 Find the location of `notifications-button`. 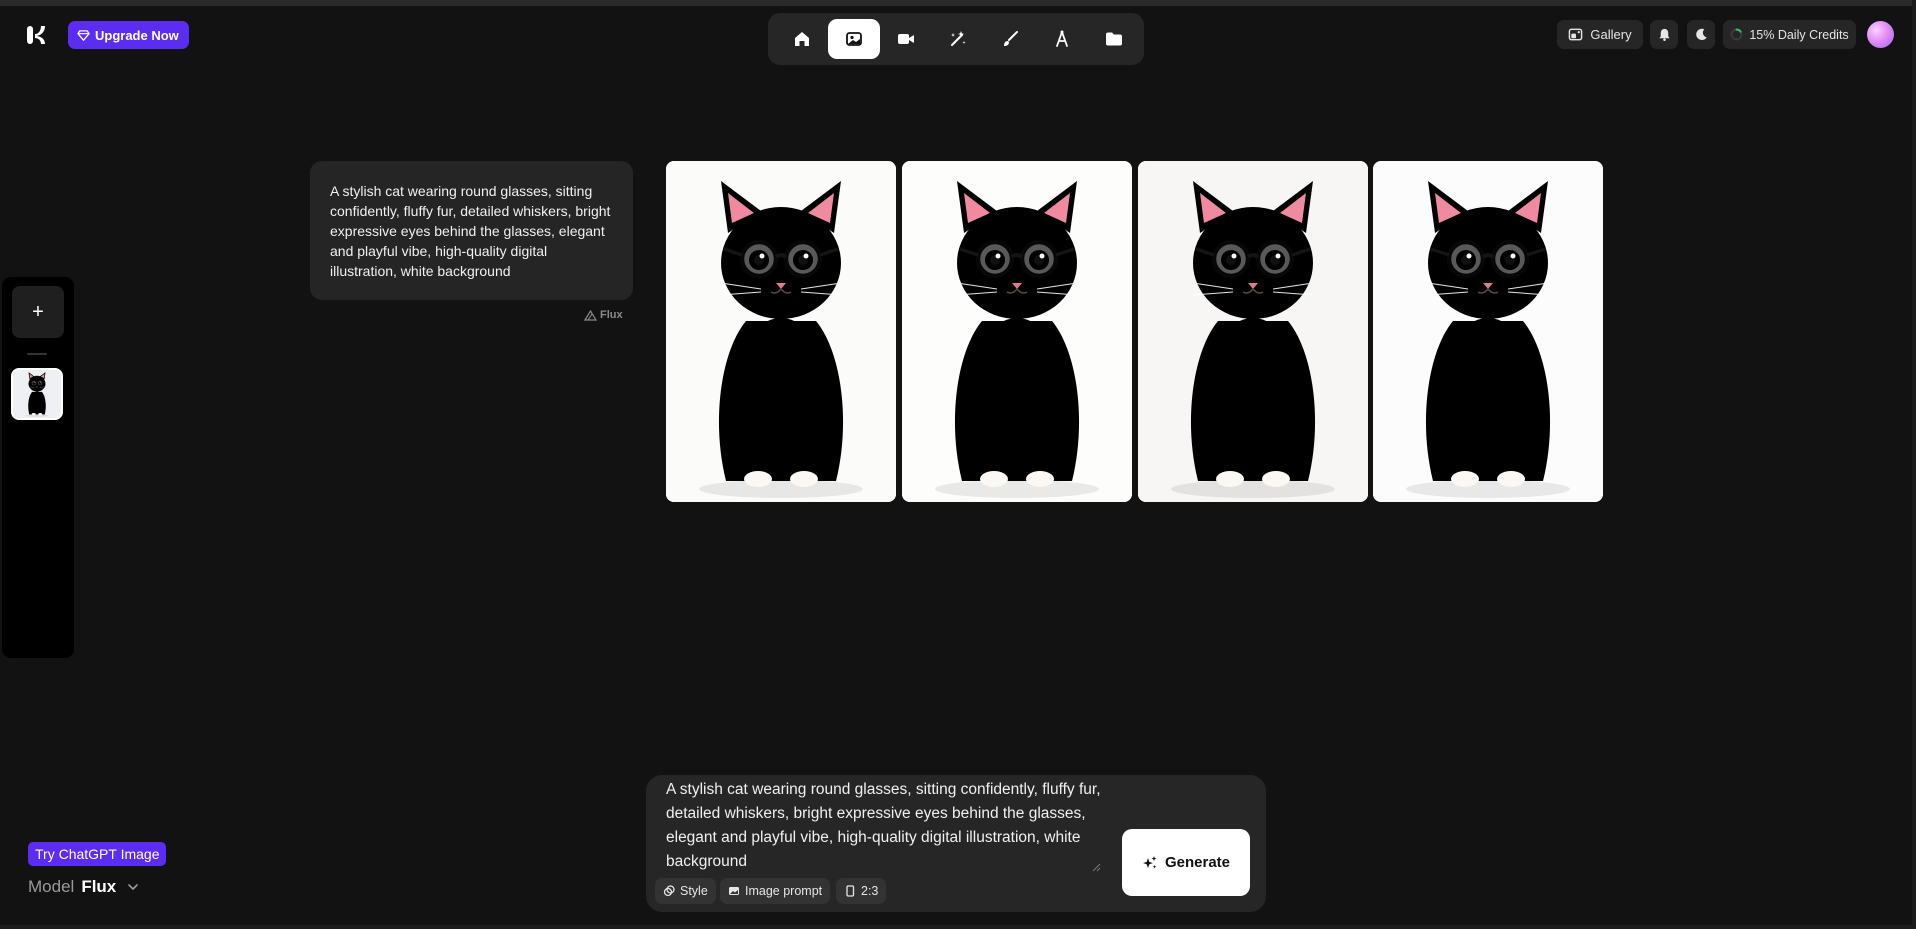

notifications-button is located at coordinates (1664, 34).